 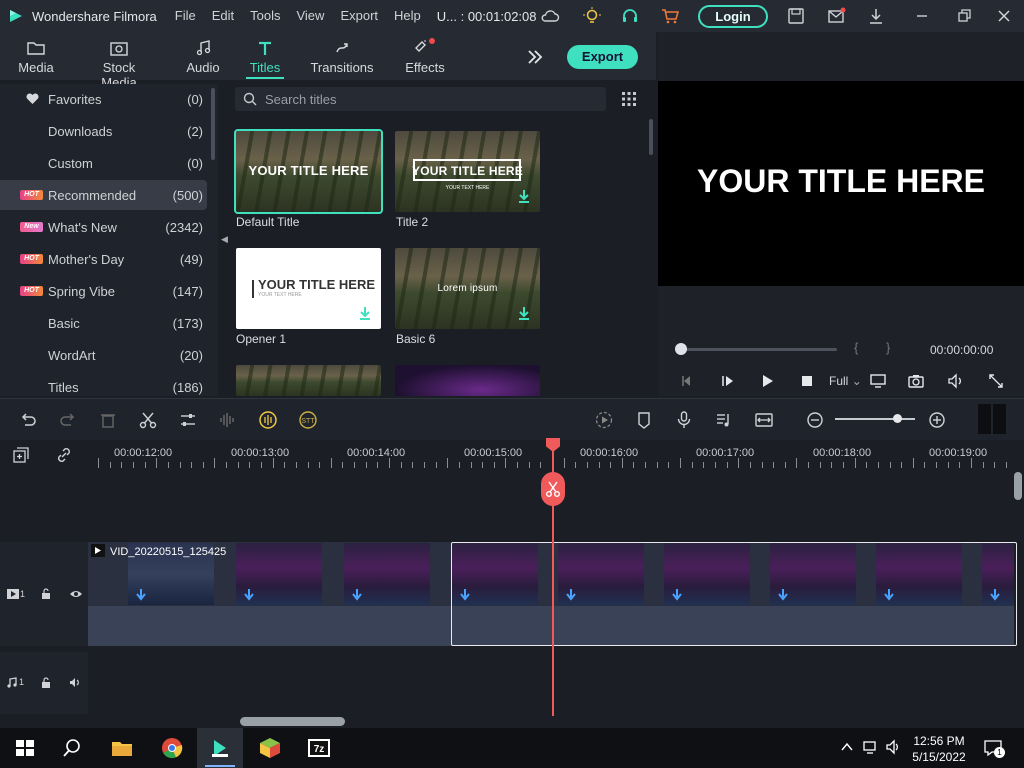 What do you see at coordinates (687, 381) in the screenshot?
I see `step-back-icon` at bounding box center [687, 381].